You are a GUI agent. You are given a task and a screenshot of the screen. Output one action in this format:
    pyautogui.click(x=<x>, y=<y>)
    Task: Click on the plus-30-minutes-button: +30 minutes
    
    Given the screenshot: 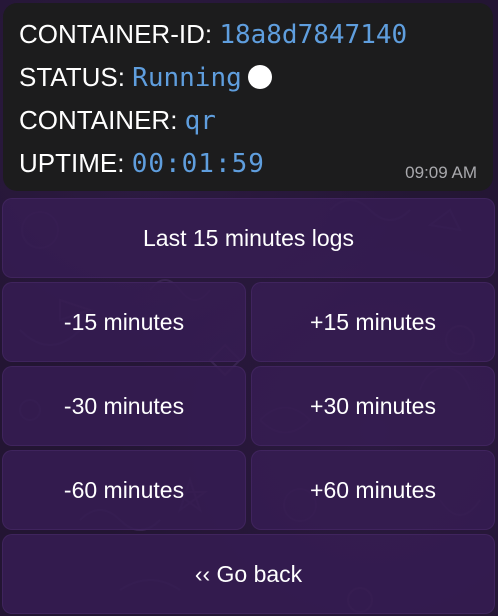 What is the action you would take?
    pyautogui.click(x=373, y=406)
    